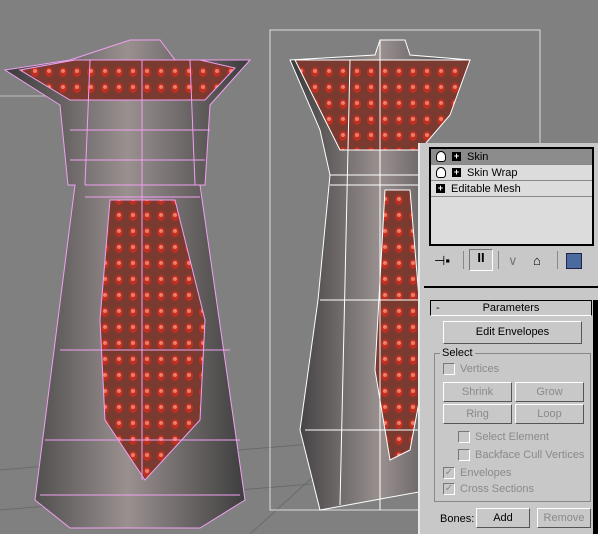 Image resolution: width=598 pixels, height=534 pixels. What do you see at coordinates (512, 427) in the screenshot?
I see `select-group` at bounding box center [512, 427].